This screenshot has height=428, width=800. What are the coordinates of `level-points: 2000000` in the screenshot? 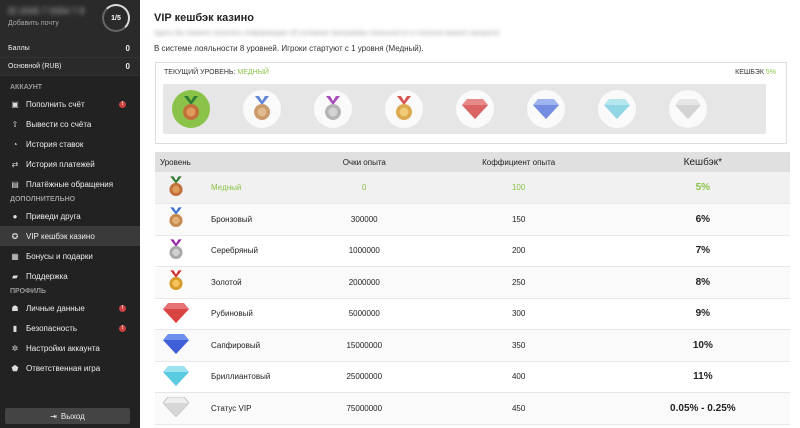 It's located at (364, 282).